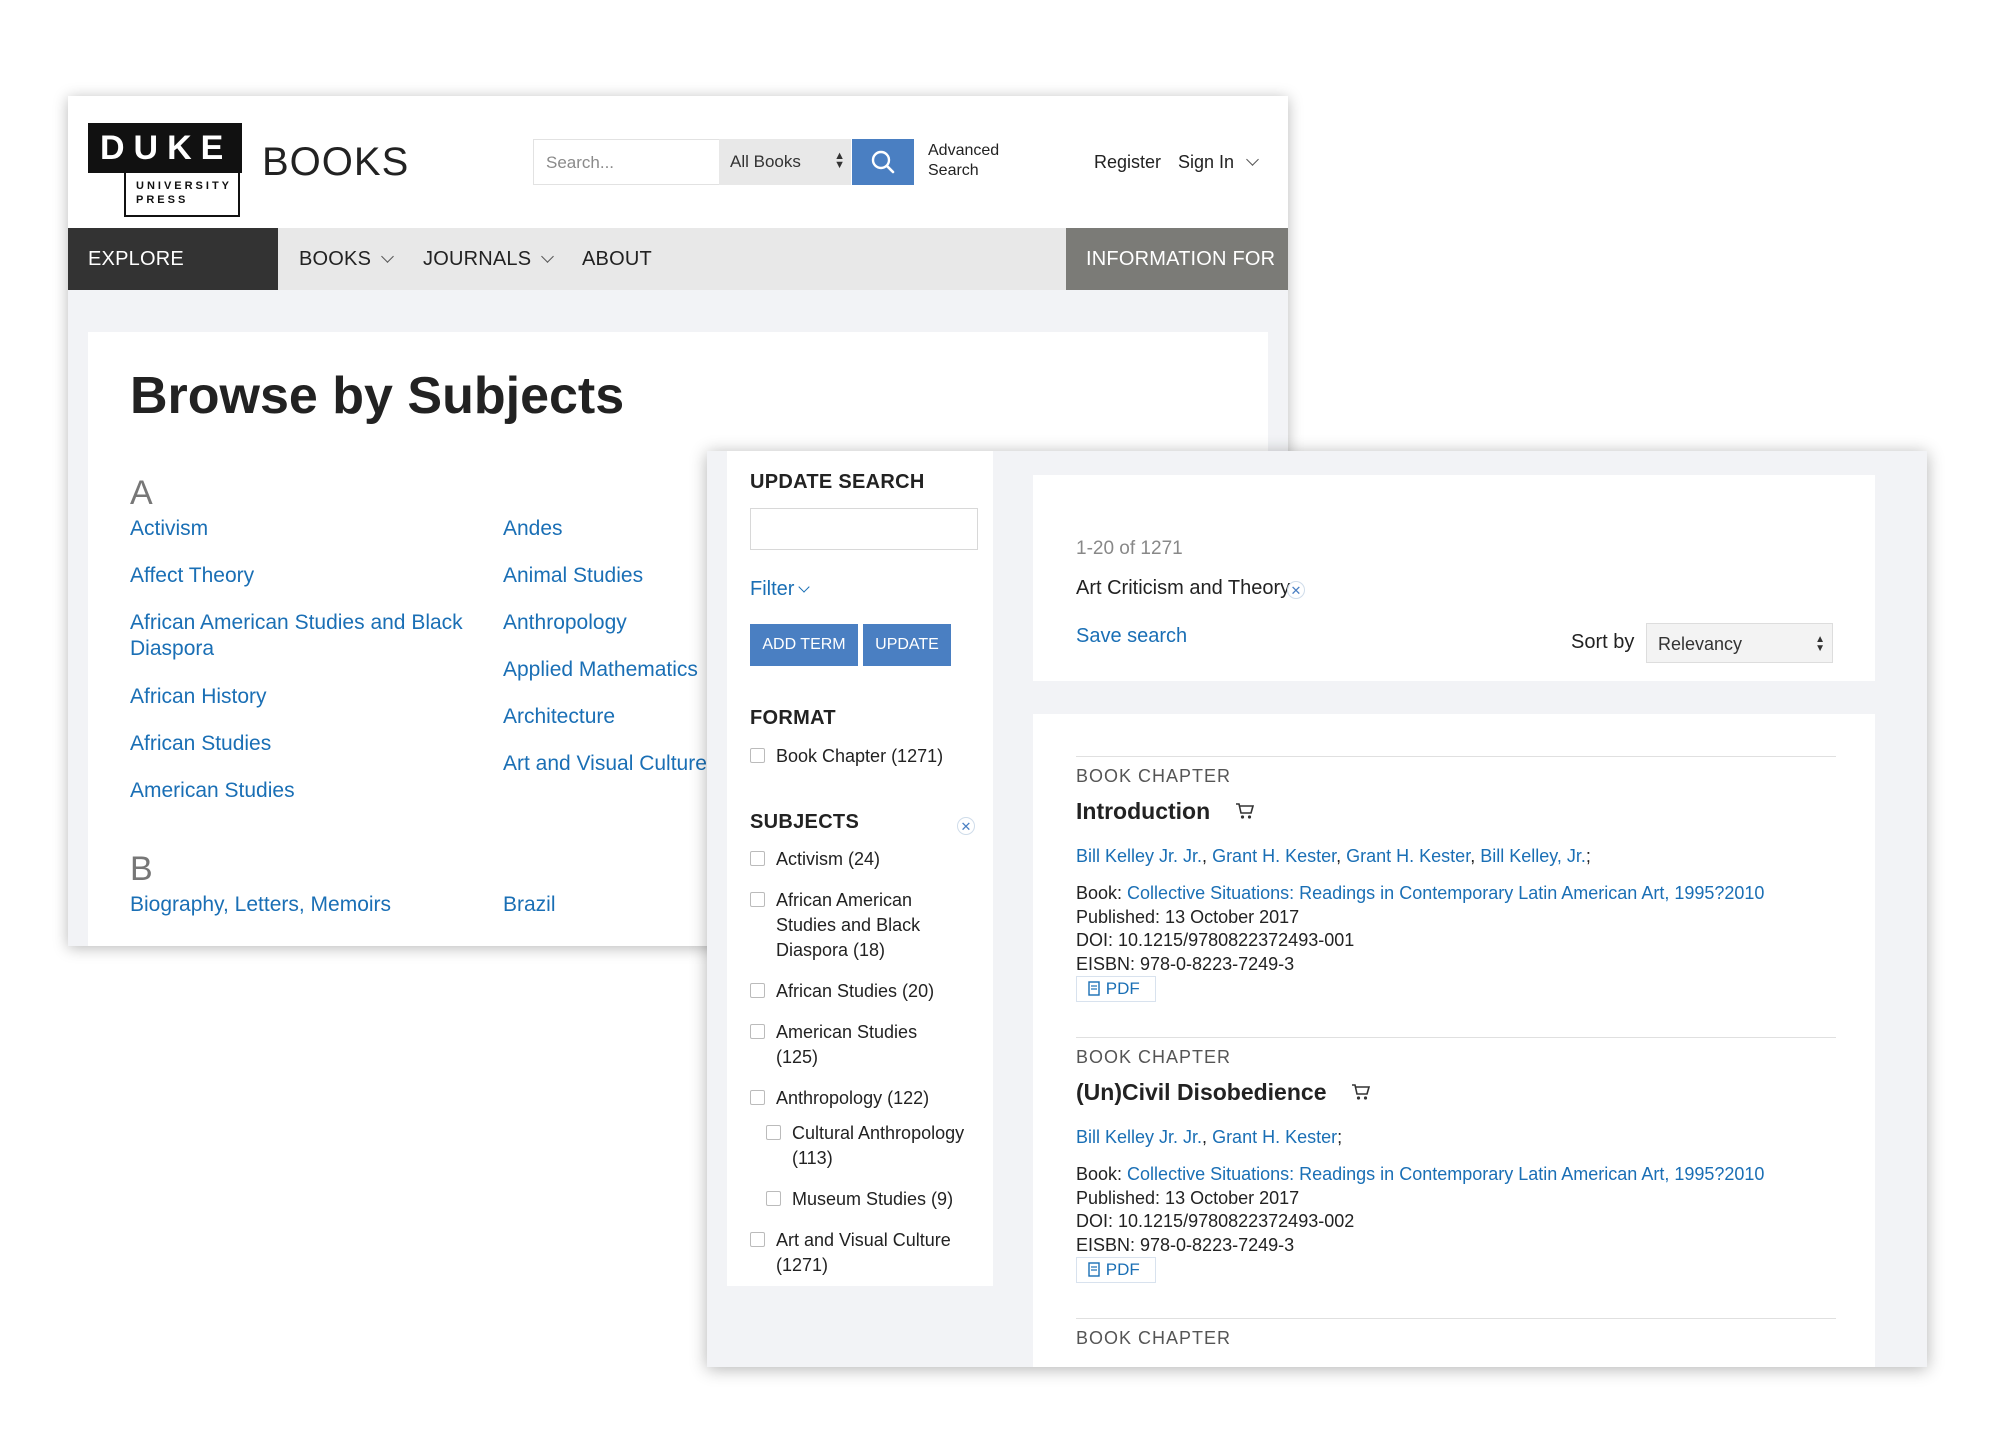 The height and width of the screenshot is (1455, 2000). What do you see at coordinates (963, 161) in the screenshot?
I see `advanced-search-link: Advanced Search` at bounding box center [963, 161].